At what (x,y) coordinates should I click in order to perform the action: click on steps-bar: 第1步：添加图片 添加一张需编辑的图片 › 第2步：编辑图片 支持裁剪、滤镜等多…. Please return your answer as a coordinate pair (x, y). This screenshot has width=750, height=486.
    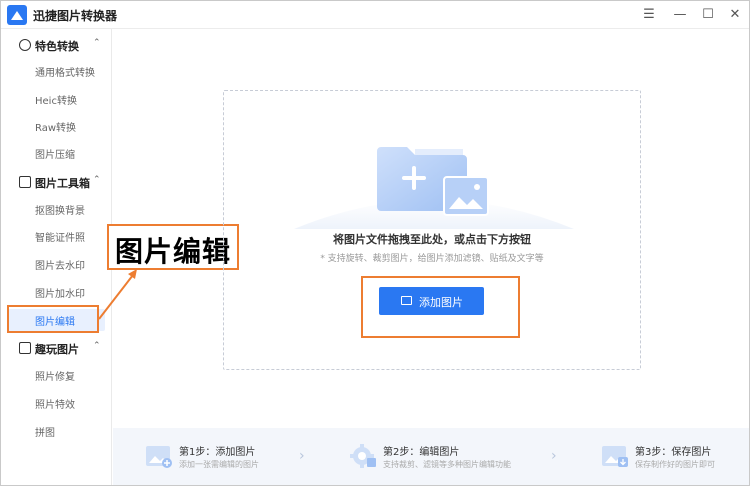
    Looking at the image, I should click on (431, 456).